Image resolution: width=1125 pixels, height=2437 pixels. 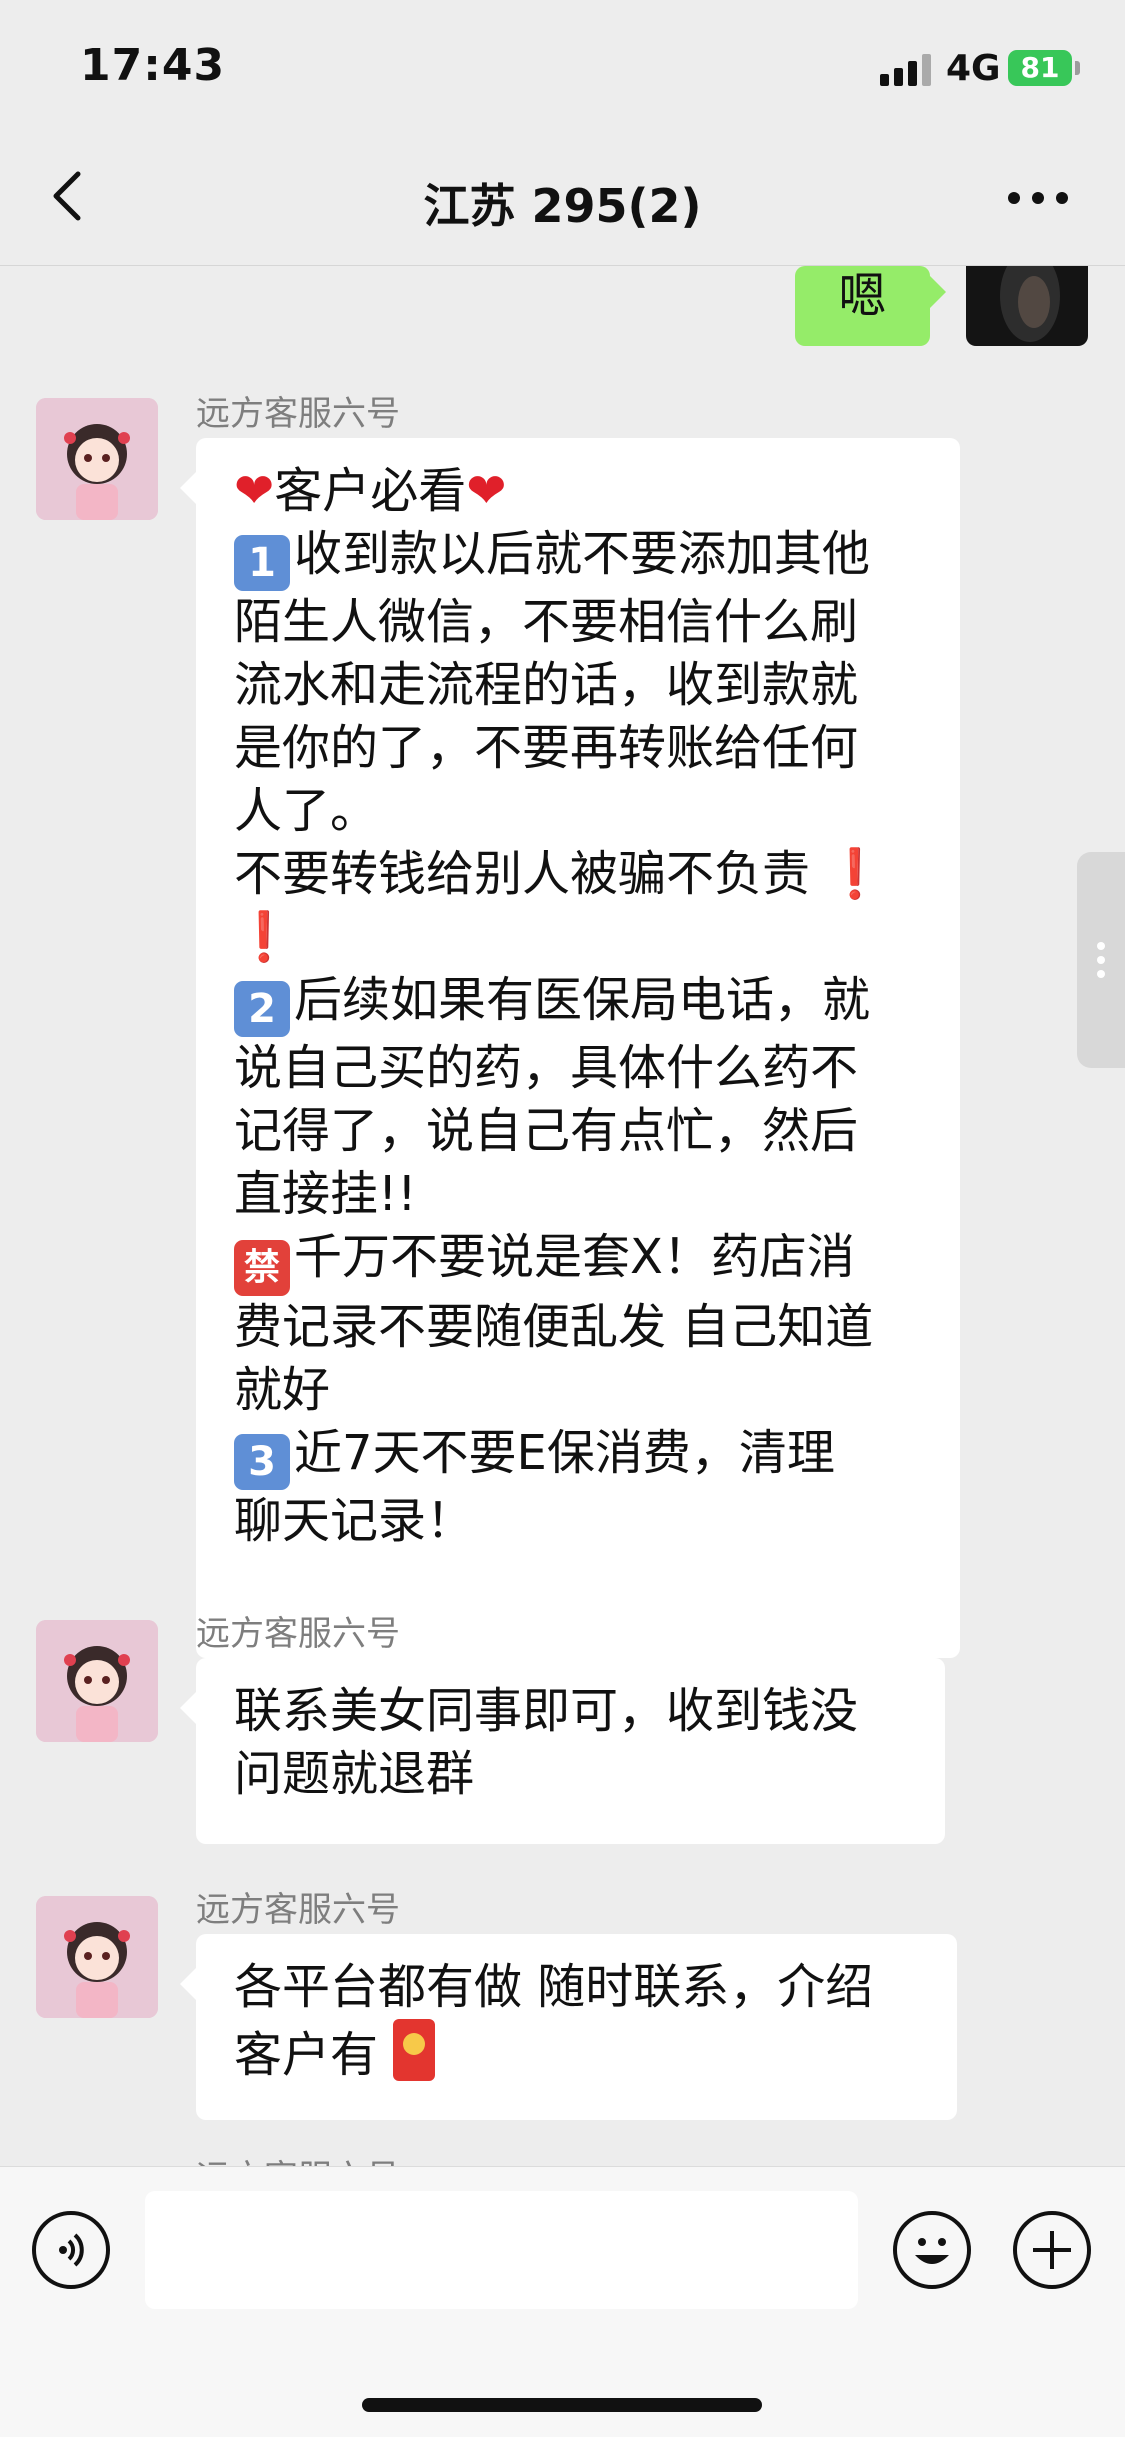 I want to click on message-input, so click(x=501, y=2250).